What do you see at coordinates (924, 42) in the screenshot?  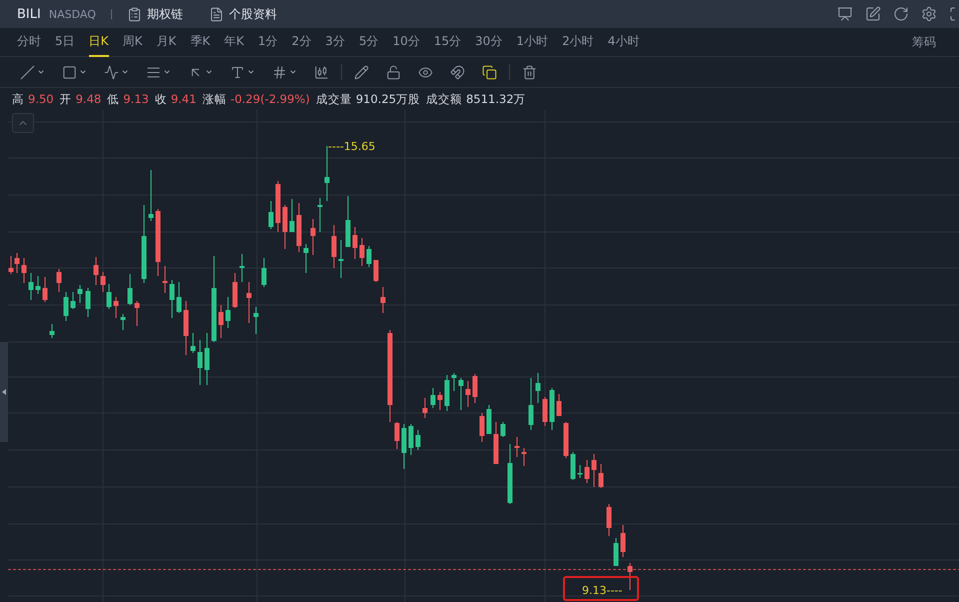 I see `chip-tab: 筹码` at bounding box center [924, 42].